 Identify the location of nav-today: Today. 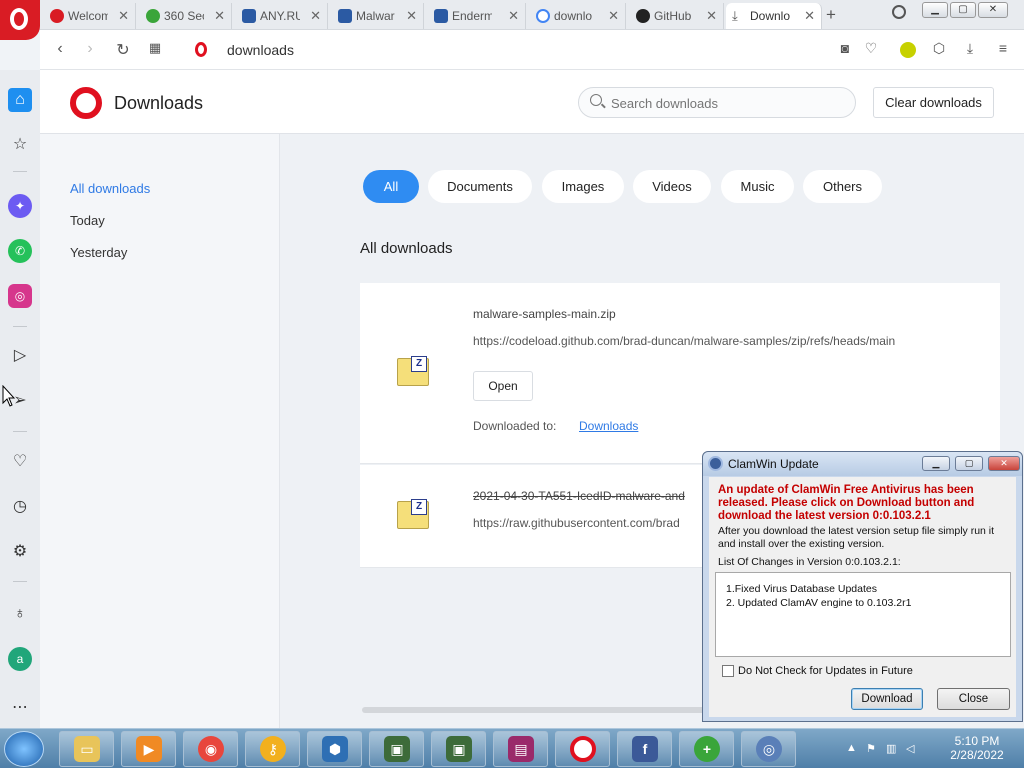
(87, 220).